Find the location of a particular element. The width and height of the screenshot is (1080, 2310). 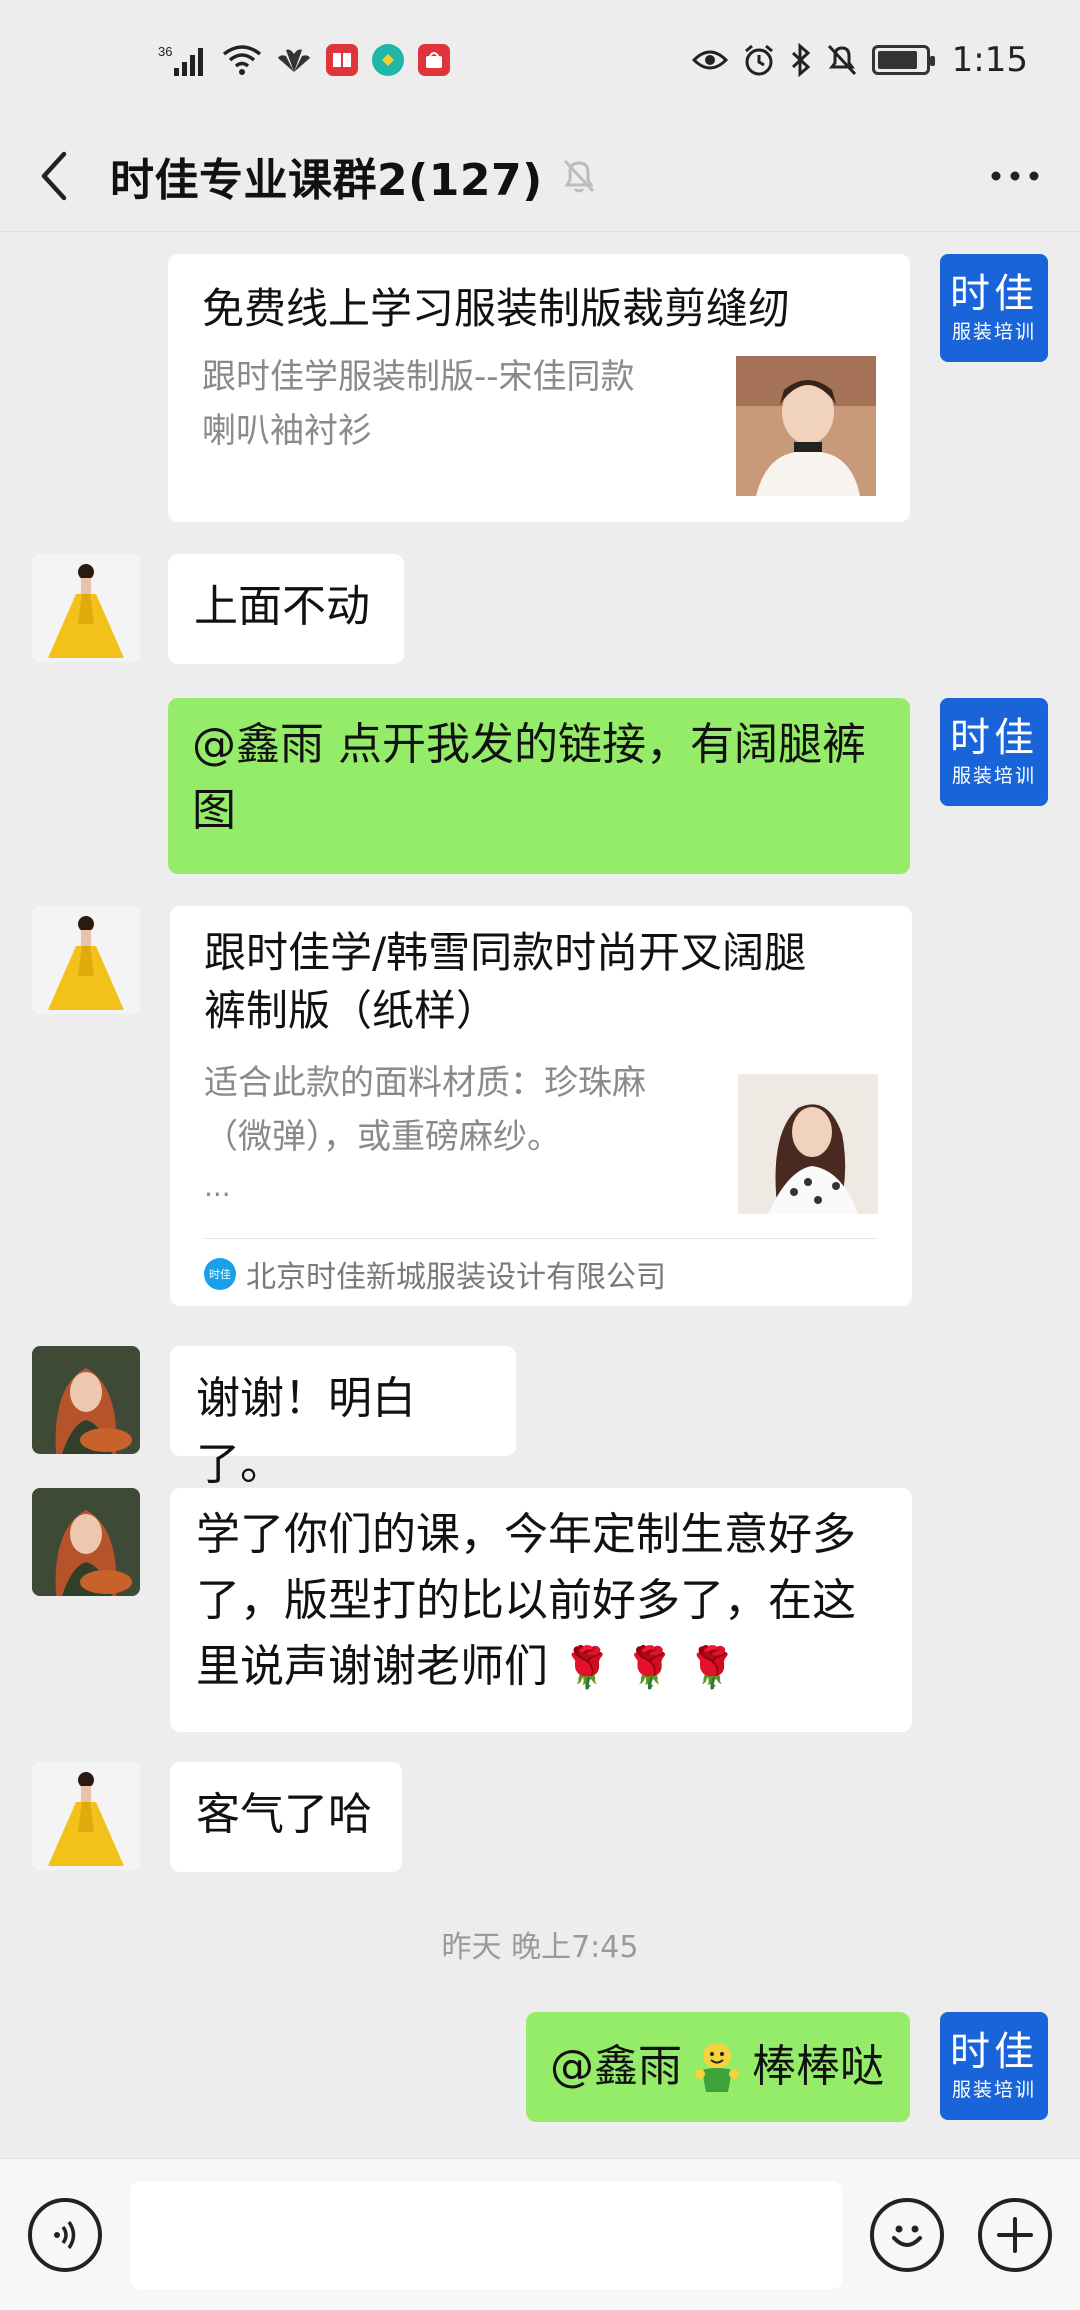

message-bubble: 客气了哈 is located at coordinates (286, 1817).